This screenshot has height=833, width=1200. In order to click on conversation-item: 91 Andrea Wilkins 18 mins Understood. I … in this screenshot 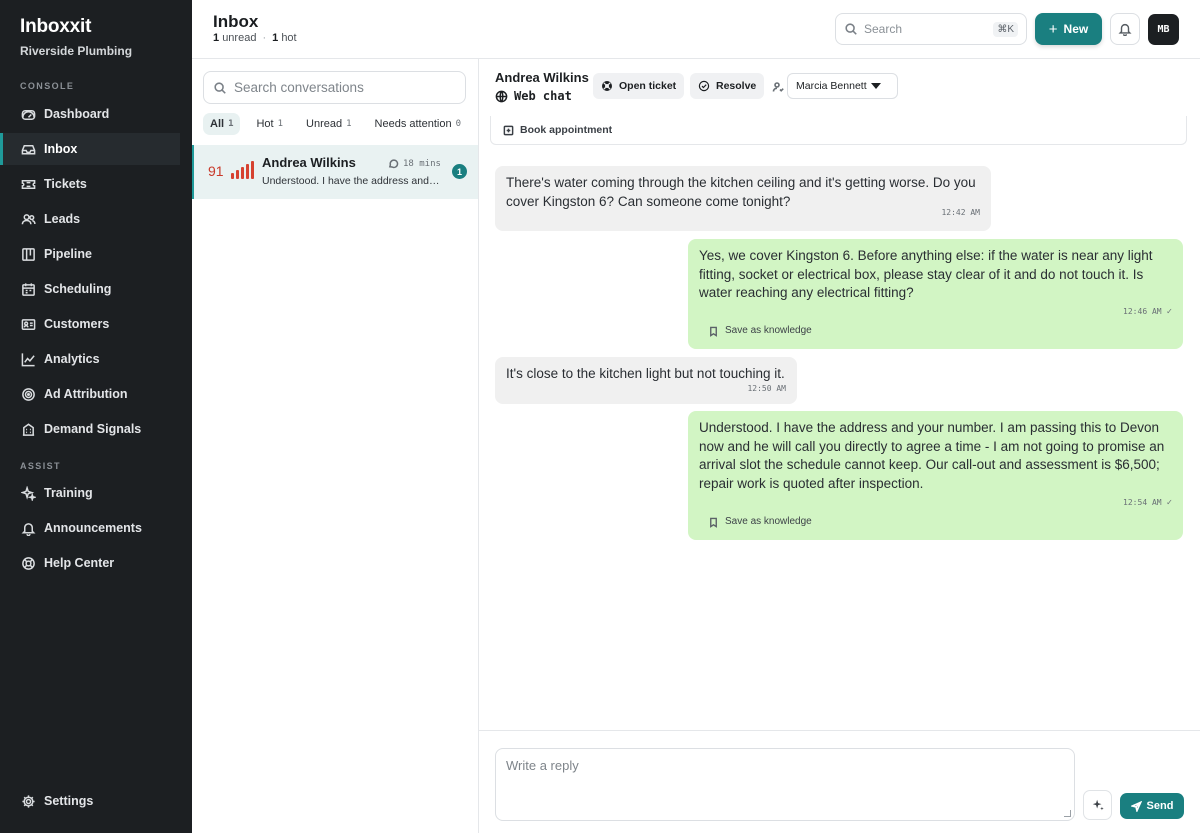, I will do `click(335, 172)`.